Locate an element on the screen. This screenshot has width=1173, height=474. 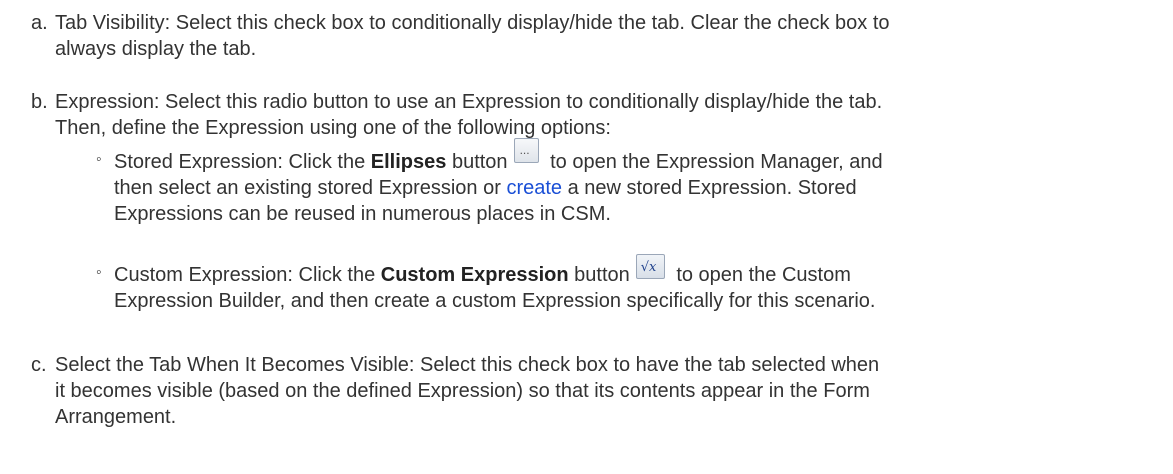
sub-item-prefix: Custom Expression: Click the is located at coordinates (247, 275).